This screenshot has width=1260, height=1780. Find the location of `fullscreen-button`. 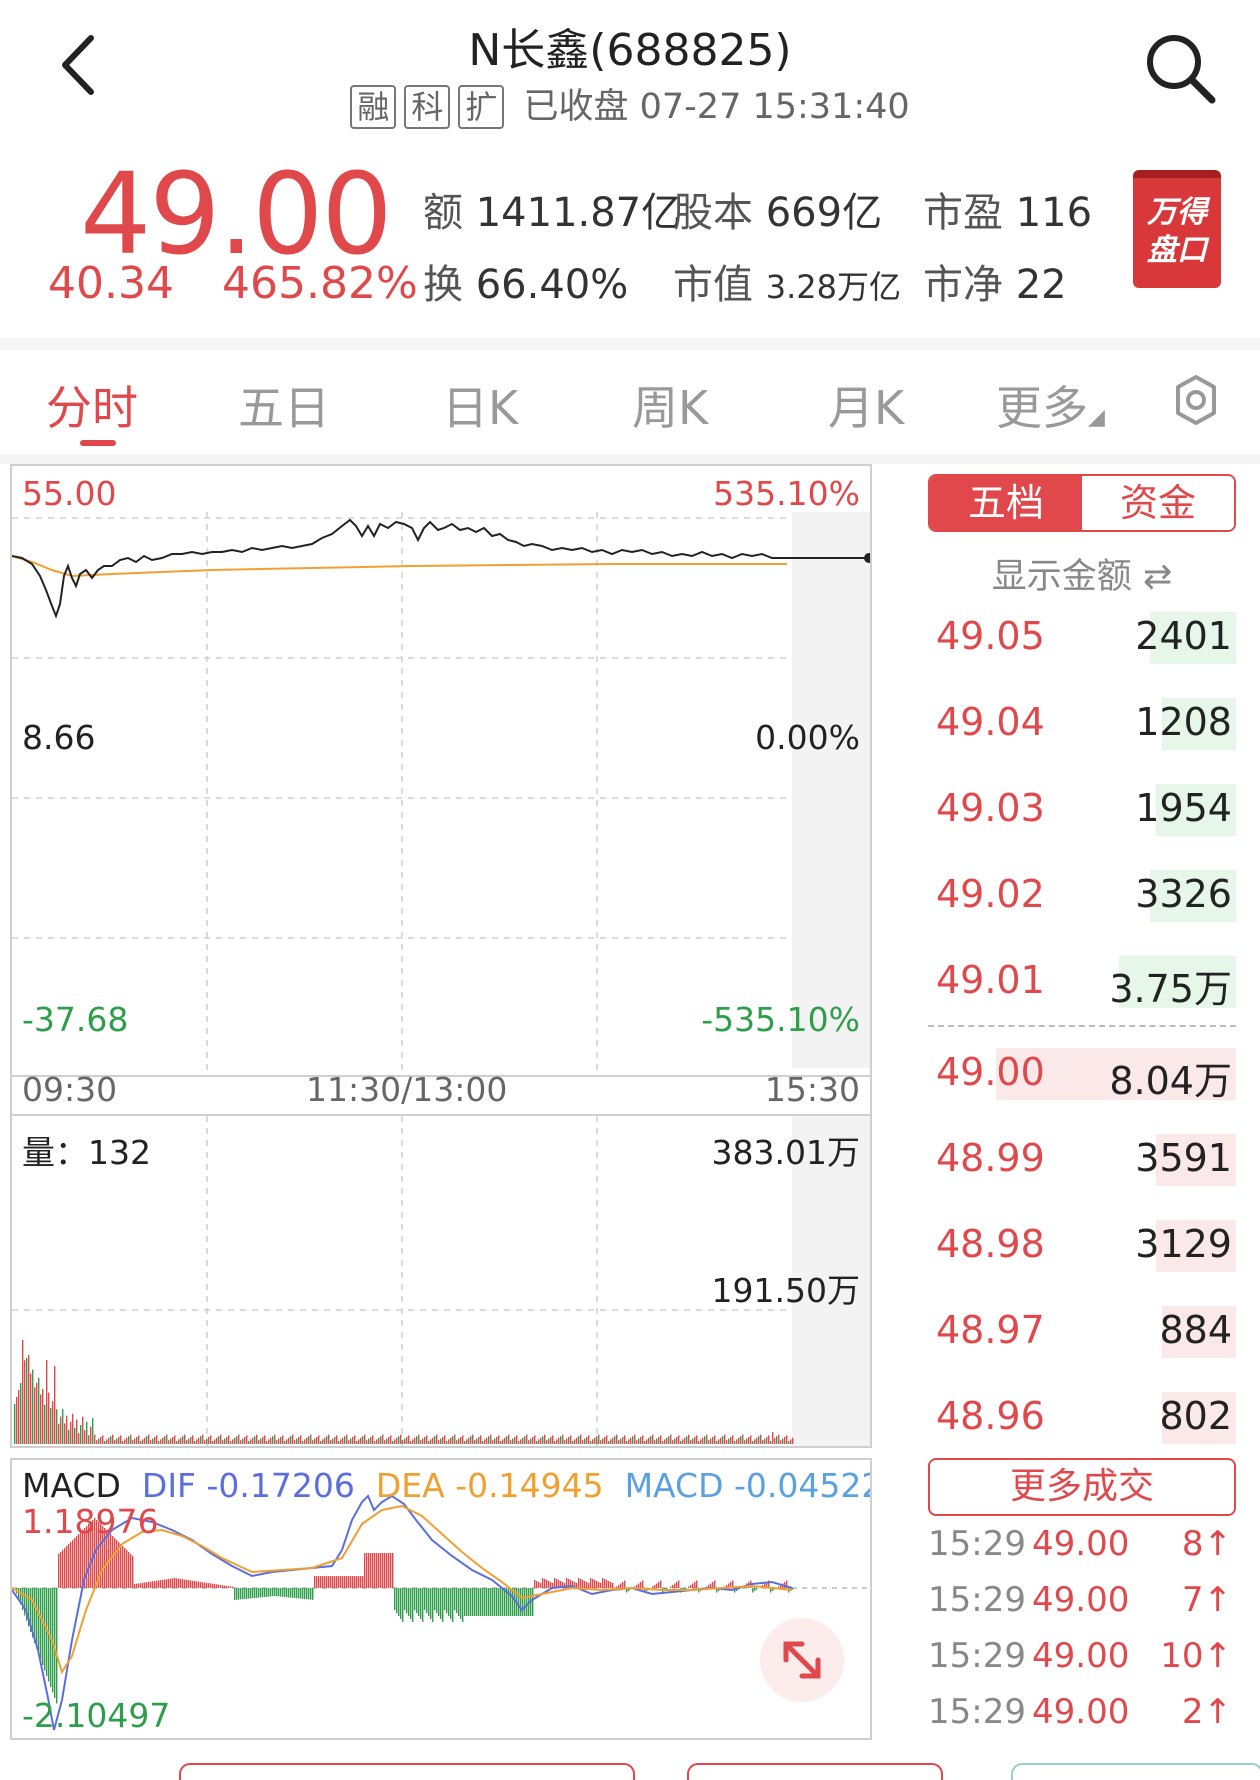

fullscreen-button is located at coordinates (802, 1660).